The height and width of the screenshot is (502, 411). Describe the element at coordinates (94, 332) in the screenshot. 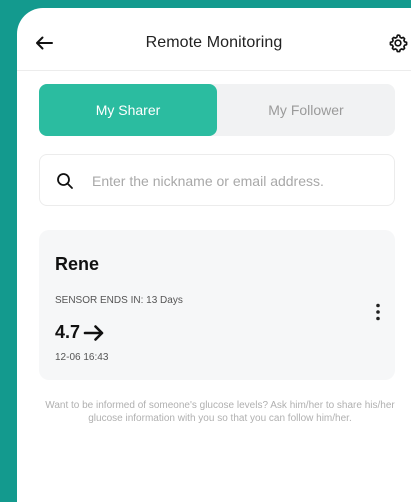

I see `arrow-right-icon` at that location.